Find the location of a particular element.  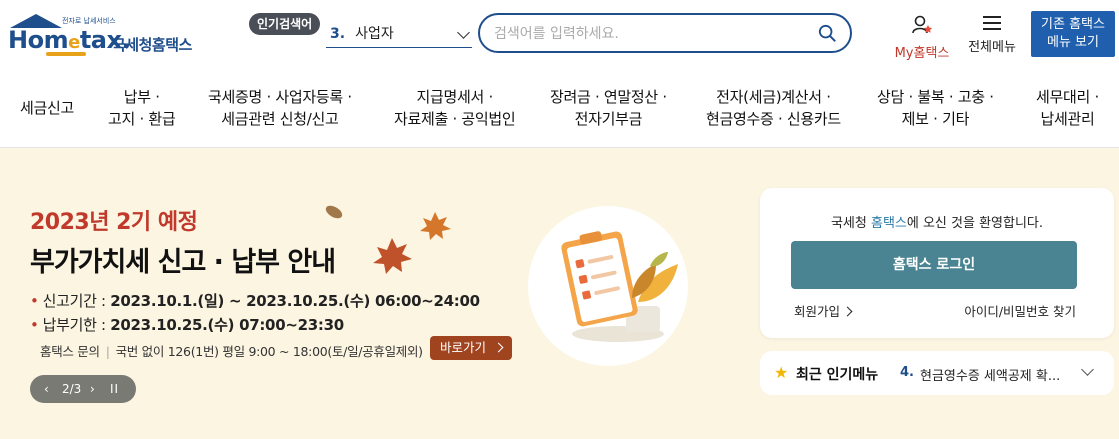

clipboard-illustration is located at coordinates (619, 286).